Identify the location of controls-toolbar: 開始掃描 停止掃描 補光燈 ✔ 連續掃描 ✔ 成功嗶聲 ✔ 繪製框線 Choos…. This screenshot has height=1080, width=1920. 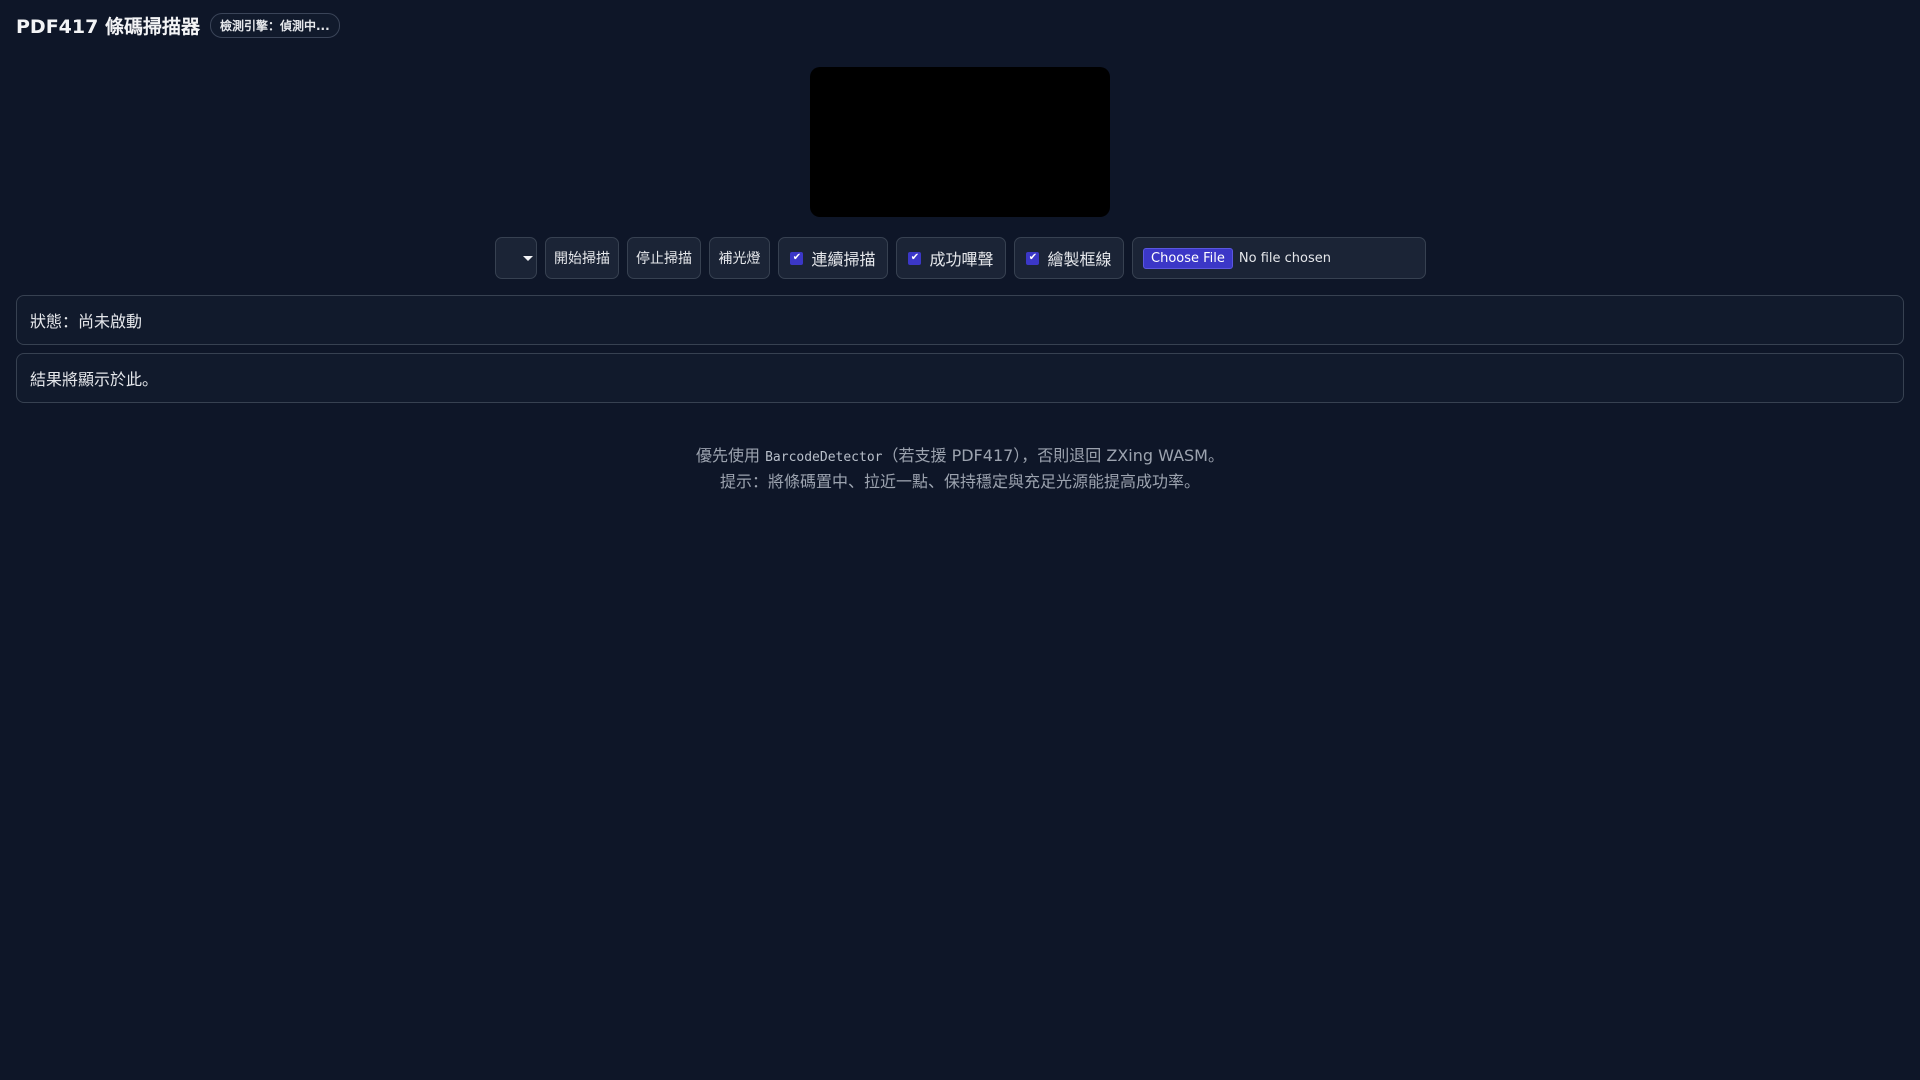
(960, 258).